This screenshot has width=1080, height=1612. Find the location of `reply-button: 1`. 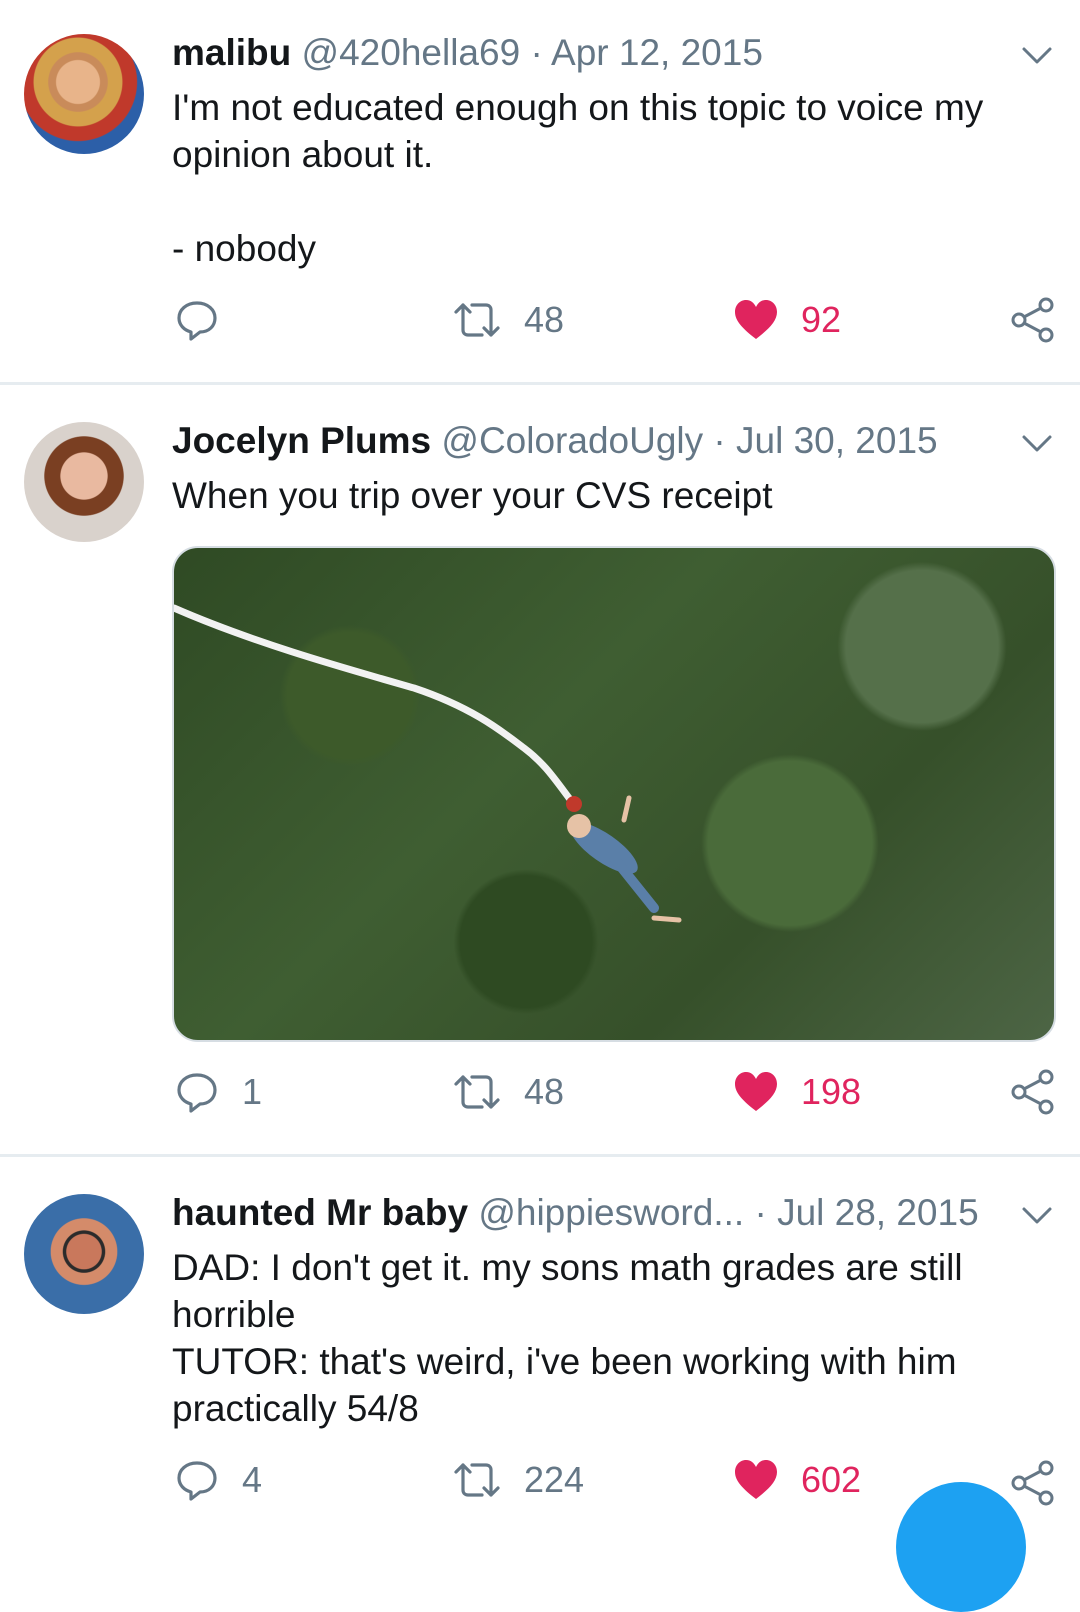

reply-button: 1 is located at coordinates (218, 1092).